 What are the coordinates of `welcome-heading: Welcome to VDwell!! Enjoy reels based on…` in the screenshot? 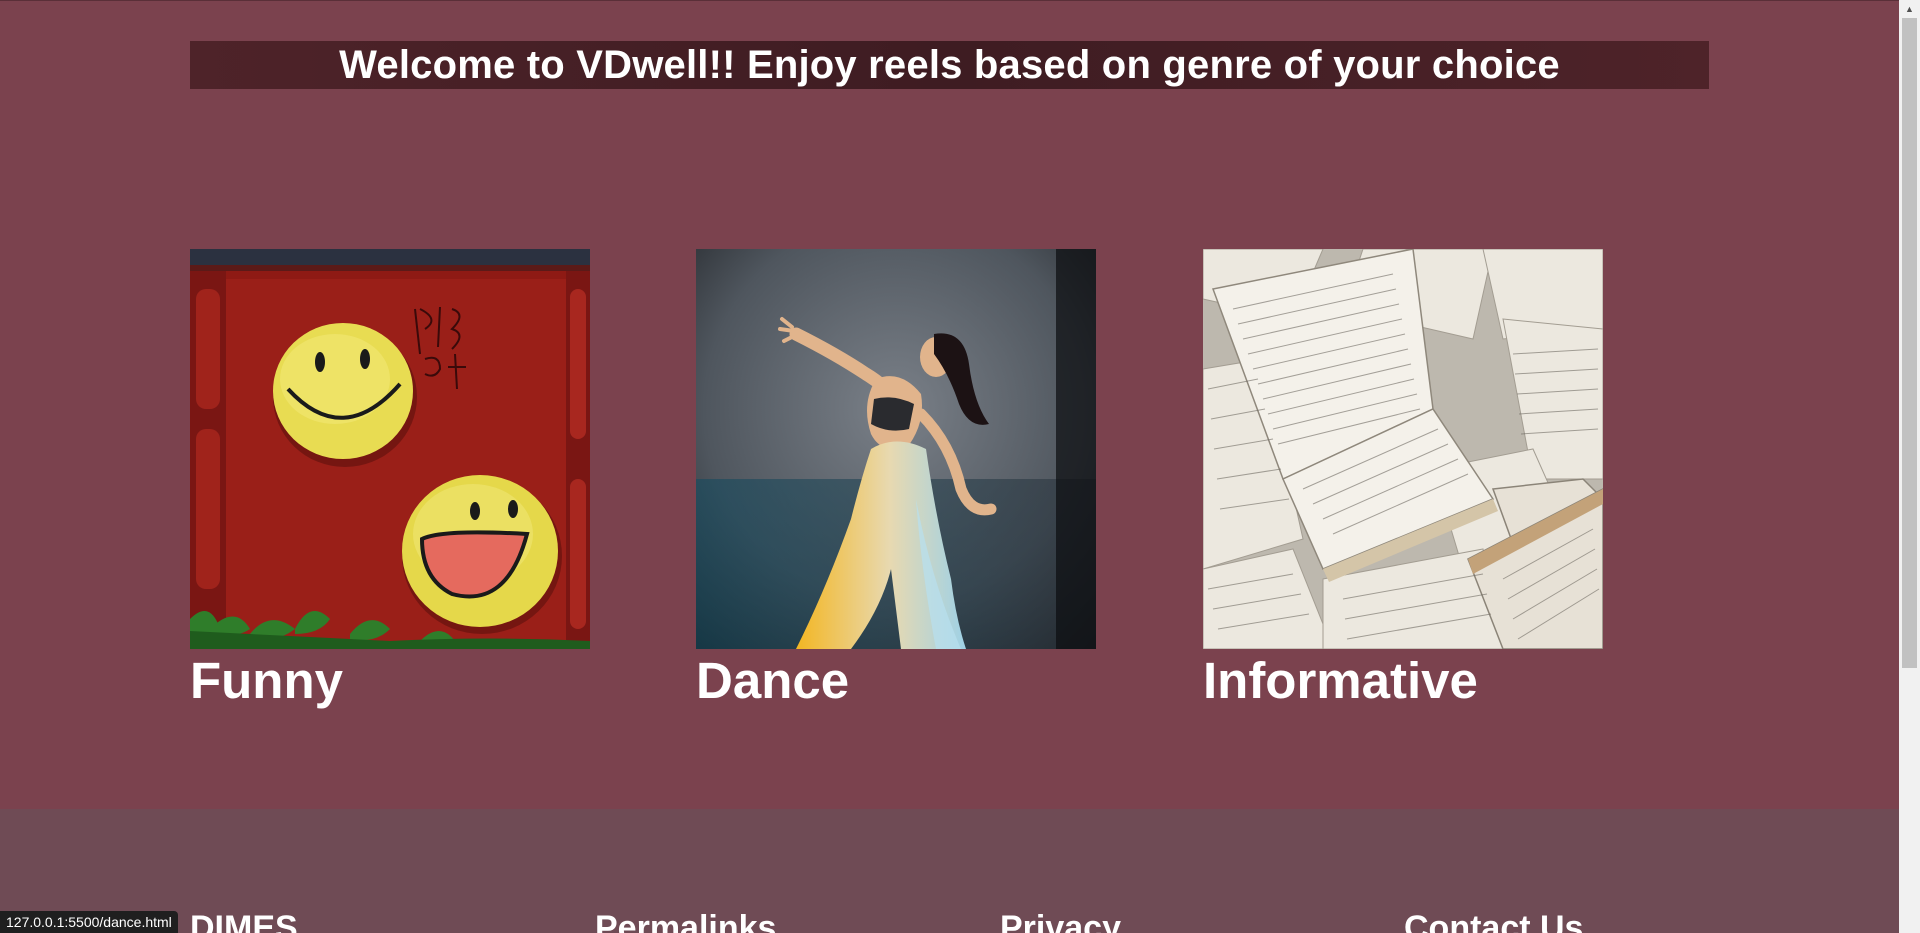 It's located at (949, 64).